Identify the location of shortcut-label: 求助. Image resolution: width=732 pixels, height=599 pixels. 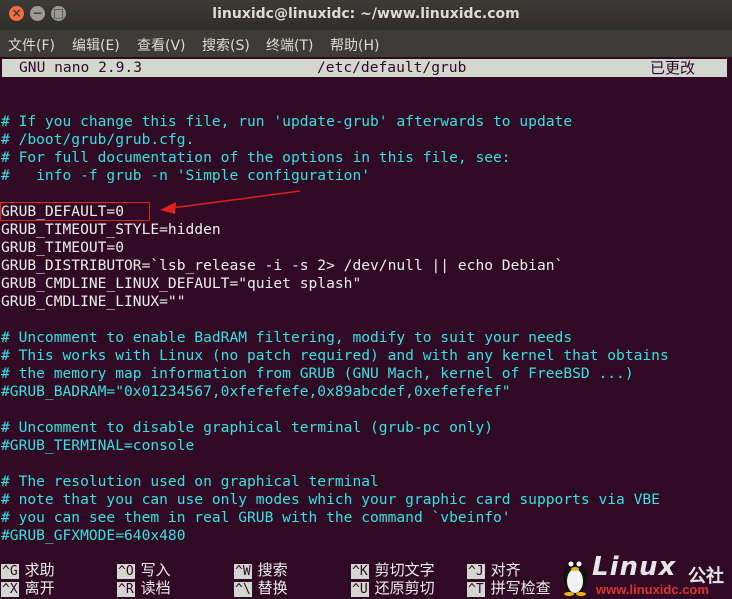
(39, 570).